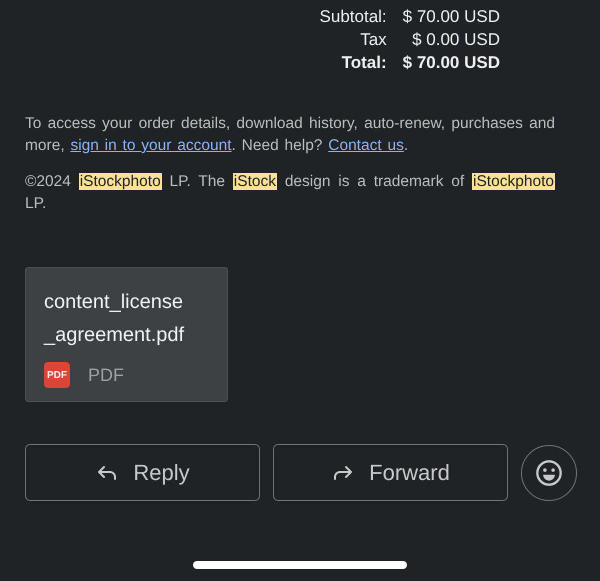 This screenshot has height=581, width=600. What do you see at coordinates (290, 135) in the screenshot?
I see `account-help-text: To access your order details, download history, auto-renew, purchases and more, sign in to your account. Need help? Contact us.` at bounding box center [290, 135].